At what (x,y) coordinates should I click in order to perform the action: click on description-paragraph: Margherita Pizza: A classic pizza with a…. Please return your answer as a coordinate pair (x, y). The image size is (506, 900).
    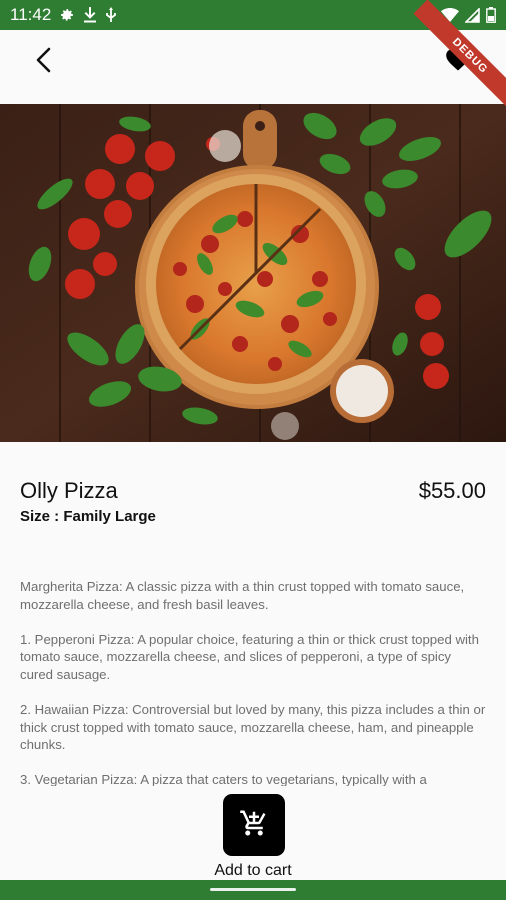
    Looking at the image, I should click on (242, 595).